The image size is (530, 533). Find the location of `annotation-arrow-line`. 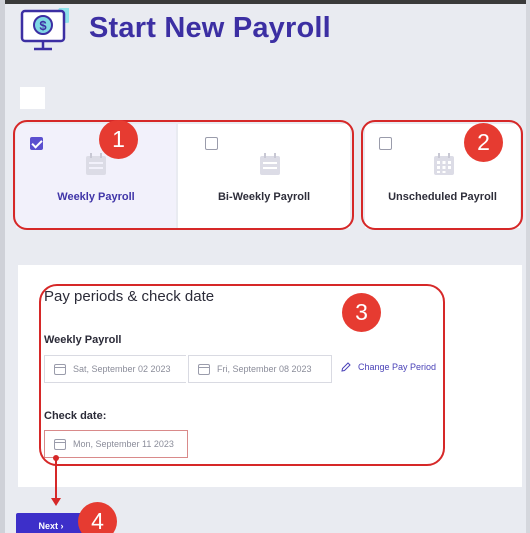

annotation-arrow-line is located at coordinates (56, 480).